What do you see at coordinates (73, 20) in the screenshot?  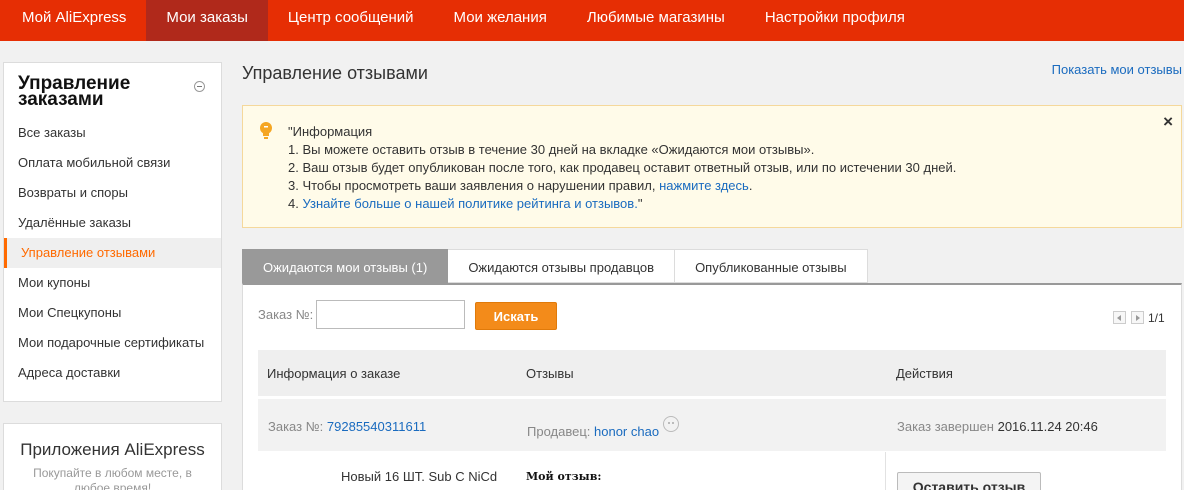 I see `nav-my-aliexpress: Мой AliExpress` at bounding box center [73, 20].